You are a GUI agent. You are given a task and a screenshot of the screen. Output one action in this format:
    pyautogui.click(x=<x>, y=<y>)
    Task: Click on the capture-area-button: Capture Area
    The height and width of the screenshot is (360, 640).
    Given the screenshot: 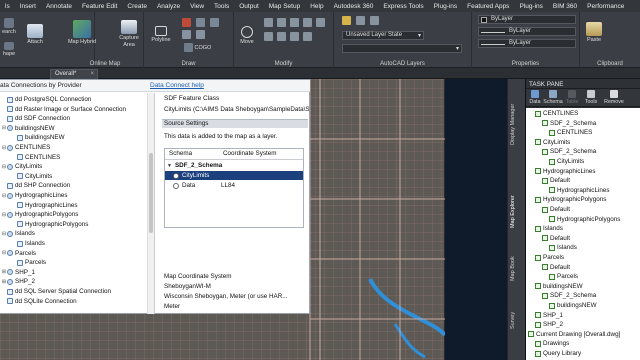 What is the action you would take?
    pyautogui.click(x=129, y=34)
    